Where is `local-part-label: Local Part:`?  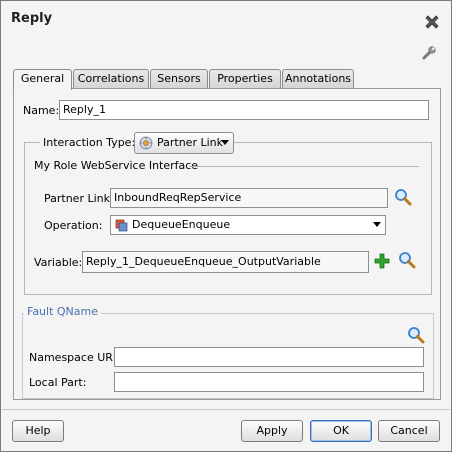
local-part-label: Local Part: is located at coordinates (58, 382).